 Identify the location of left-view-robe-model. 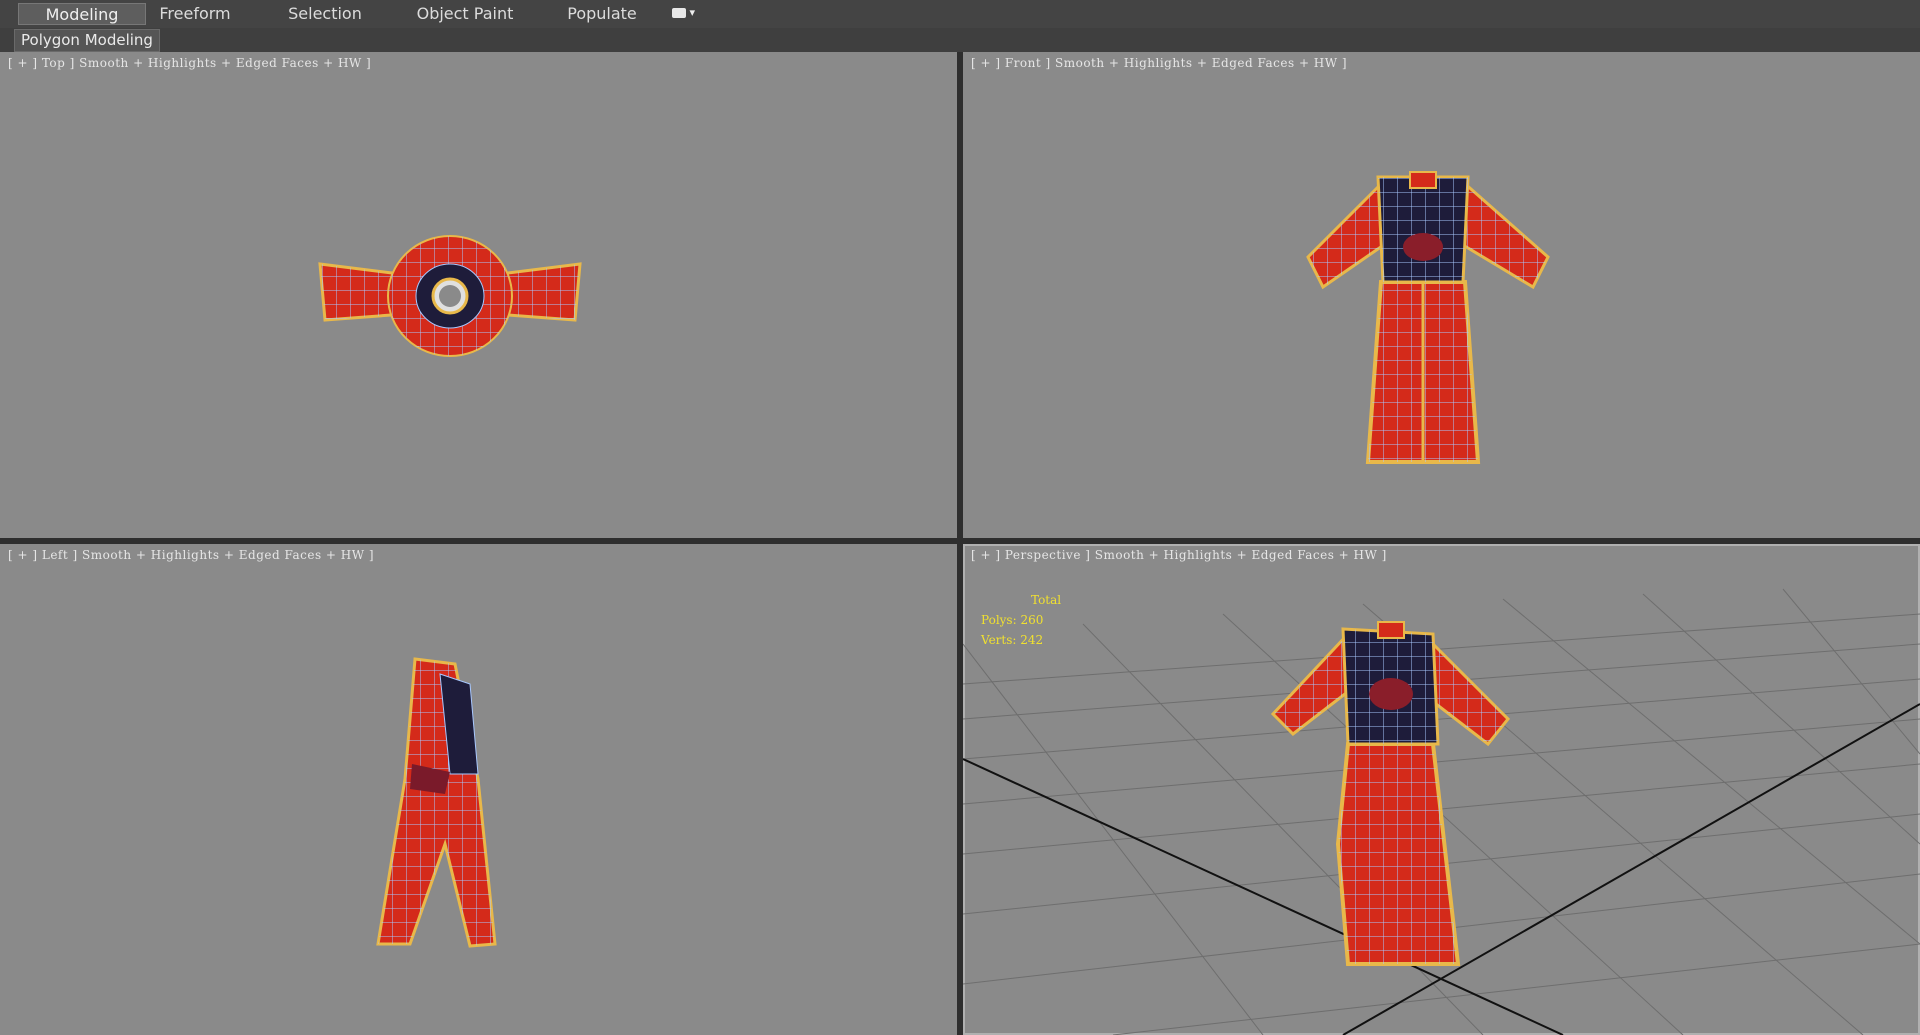
(436, 802).